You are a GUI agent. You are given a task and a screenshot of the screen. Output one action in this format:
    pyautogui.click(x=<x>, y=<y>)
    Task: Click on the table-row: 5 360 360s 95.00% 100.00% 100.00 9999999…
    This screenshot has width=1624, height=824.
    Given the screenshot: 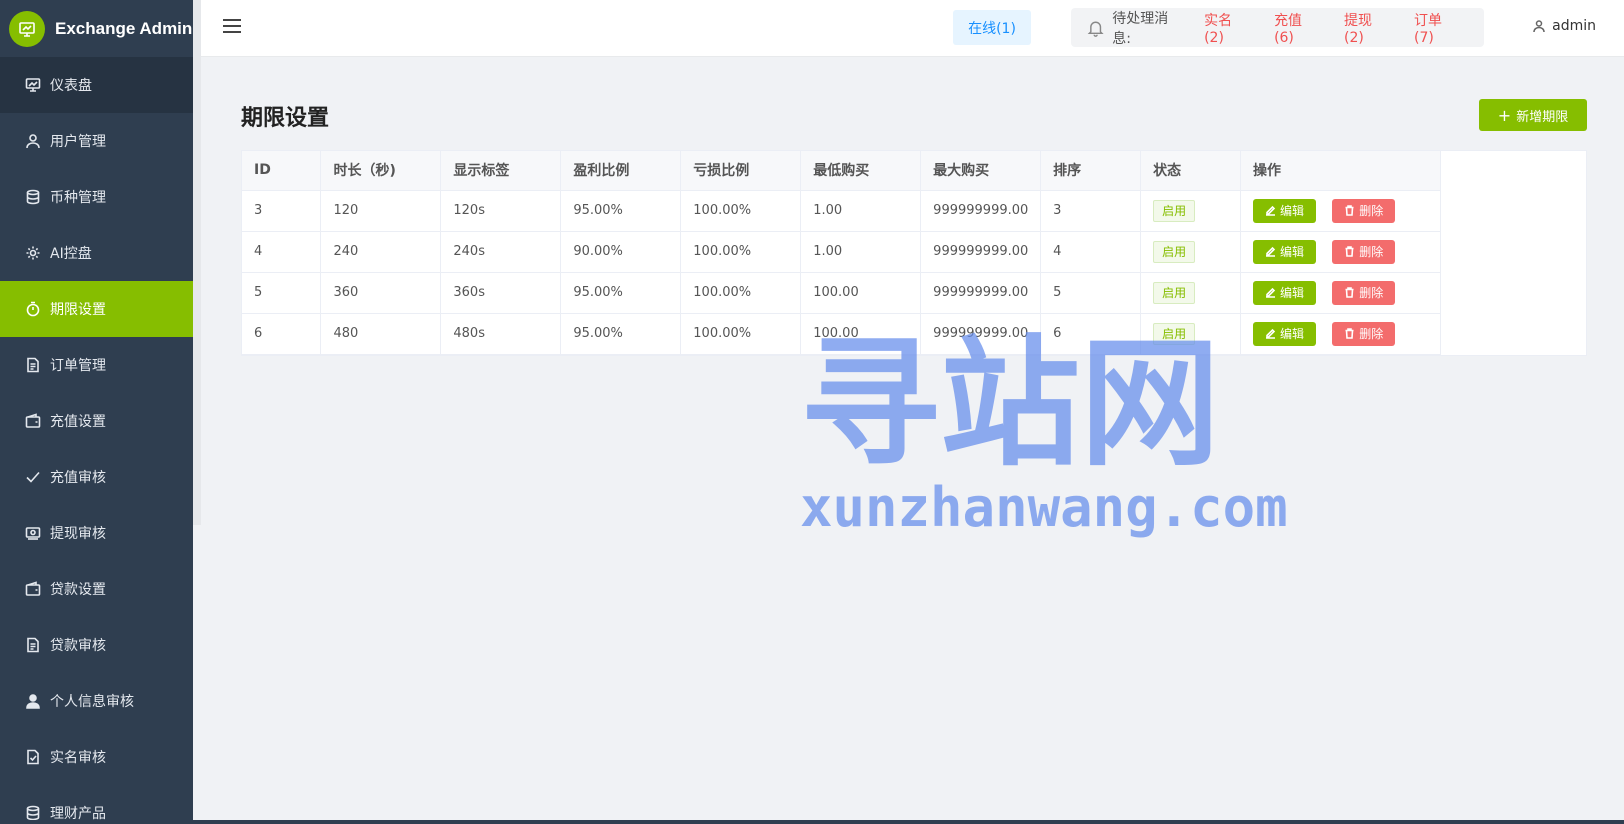 What is the action you would take?
    pyautogui.click(x=841, y=293)
    